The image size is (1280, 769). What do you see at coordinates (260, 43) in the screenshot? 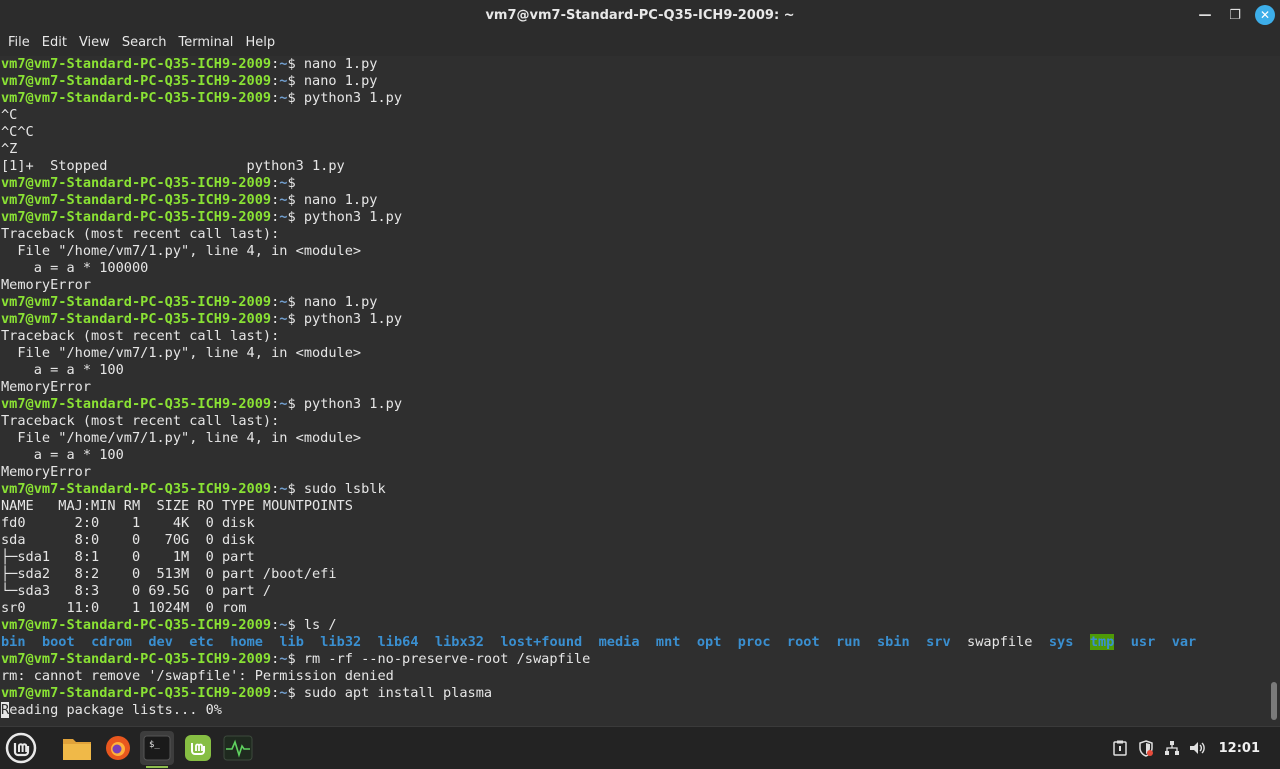
I see `menu-help: Help` at bounding box center [260, 43].